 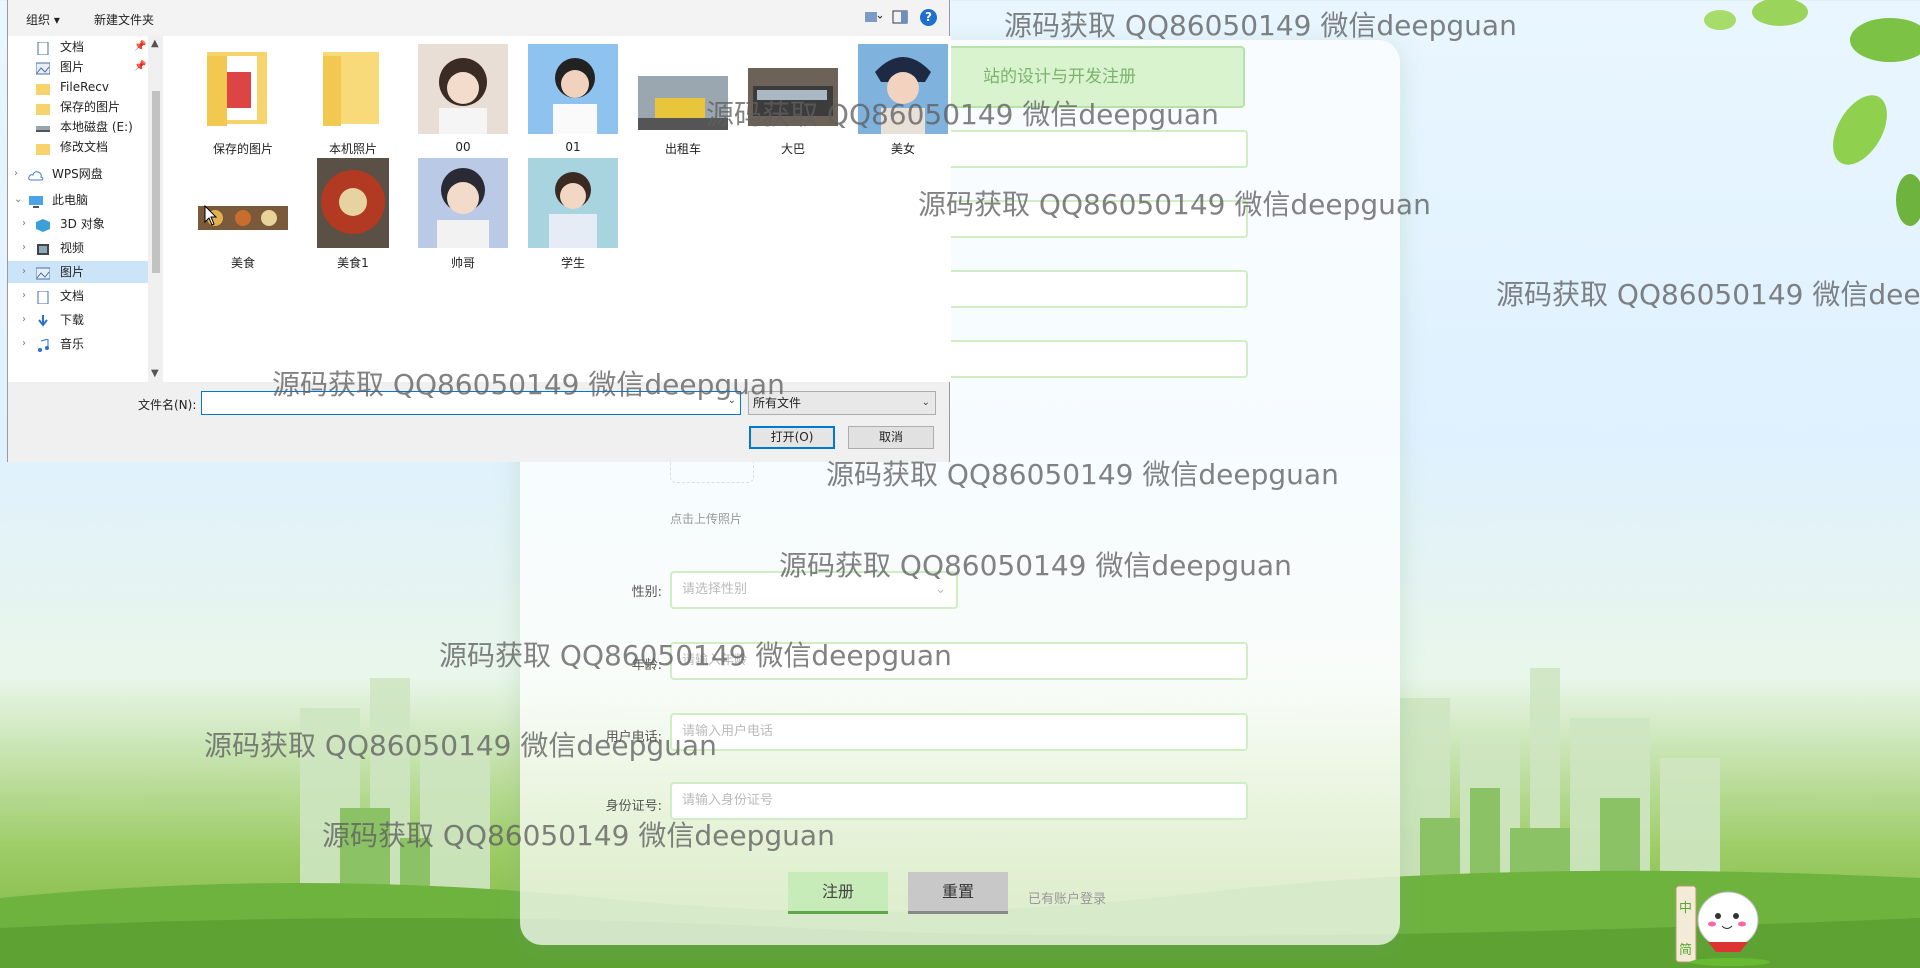 What do you see at coordinates (78, 147) in the screenshot?
I see `nav-item-modify-docs: 修改文档` at bounding box center [78, 147].